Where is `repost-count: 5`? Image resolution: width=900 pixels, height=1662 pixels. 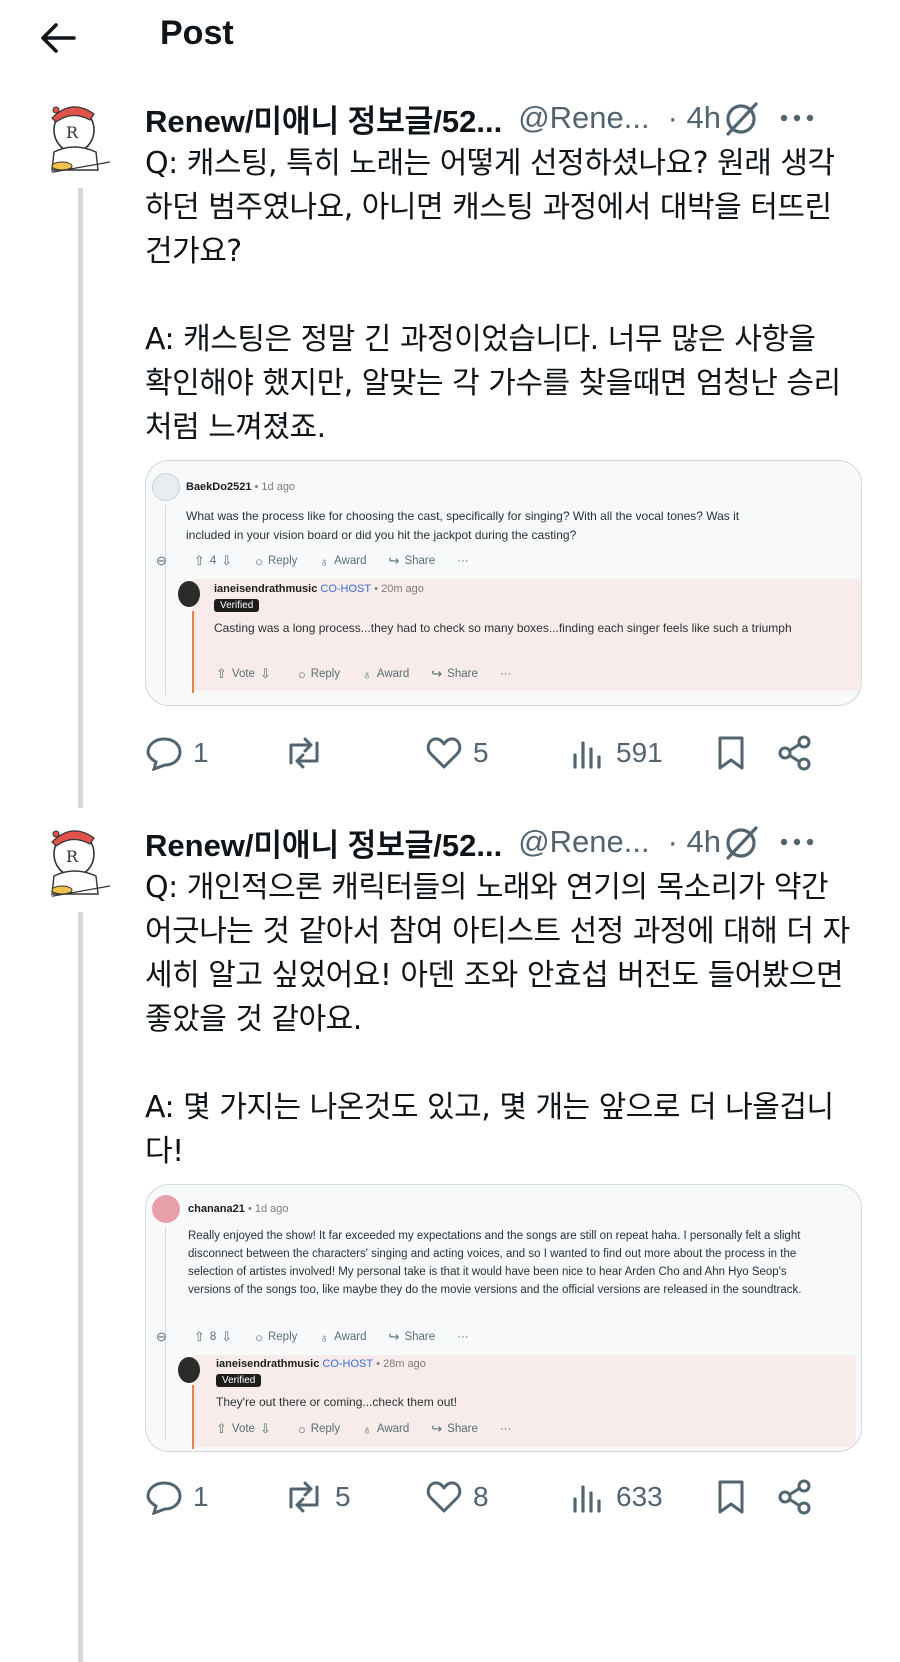
repost-count: 5 is located at coordinates (343, 1496).